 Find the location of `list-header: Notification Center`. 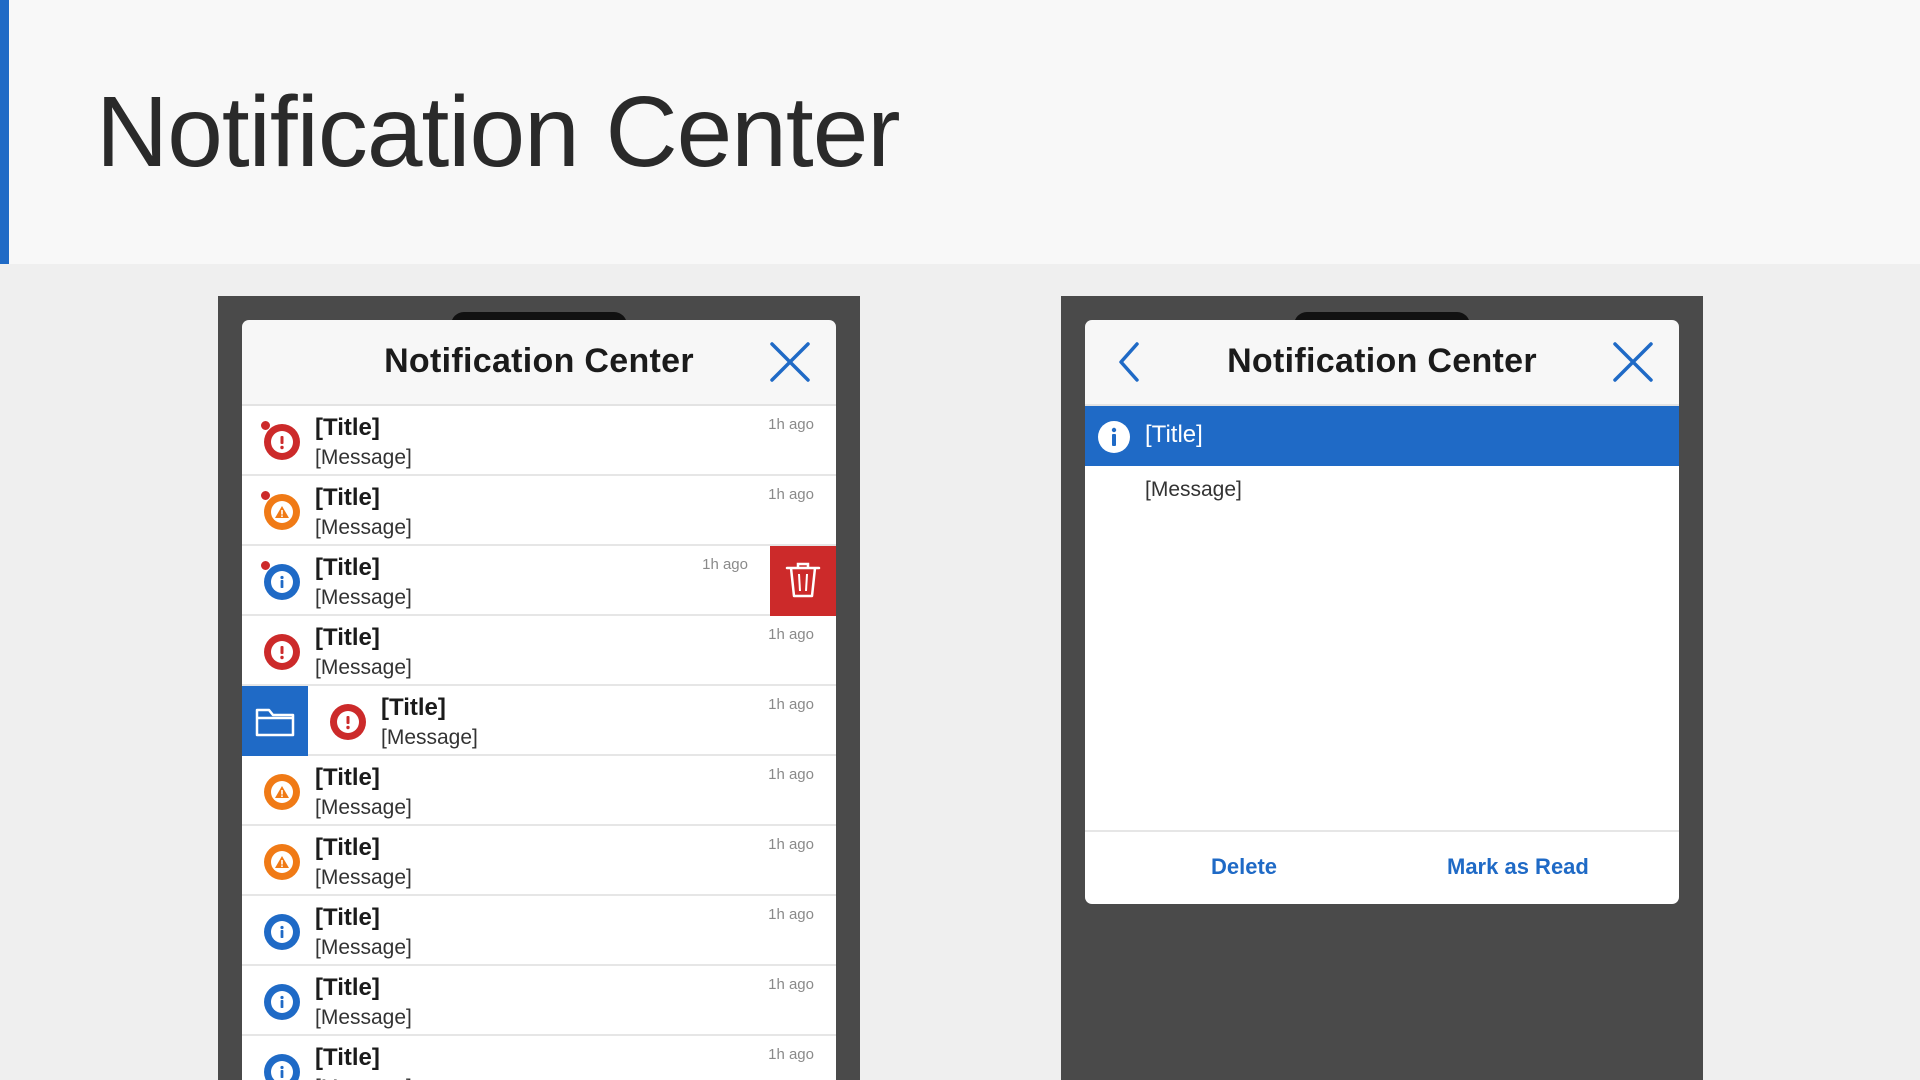

list-header: Notification Center is located at coordinates (539, 363).